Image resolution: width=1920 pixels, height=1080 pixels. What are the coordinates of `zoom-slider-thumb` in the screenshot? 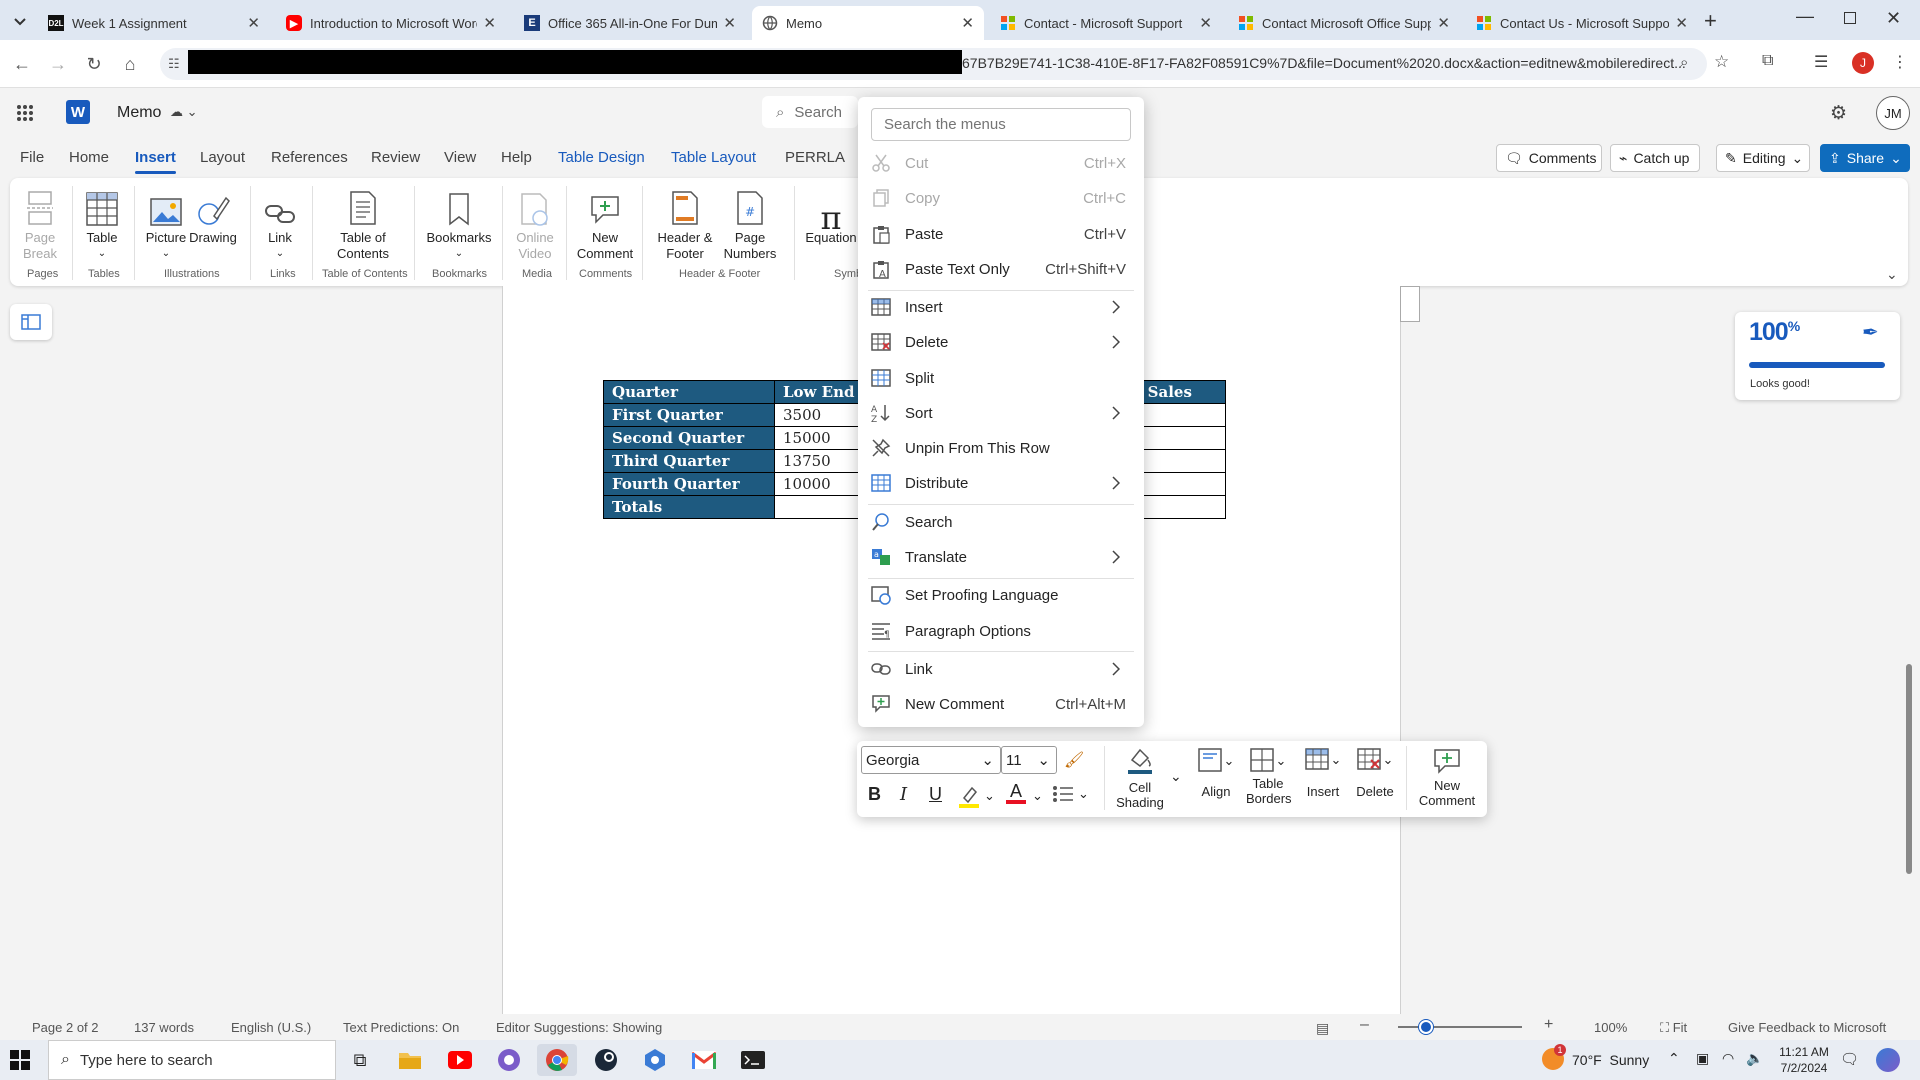 It's located at (1426, 1027).